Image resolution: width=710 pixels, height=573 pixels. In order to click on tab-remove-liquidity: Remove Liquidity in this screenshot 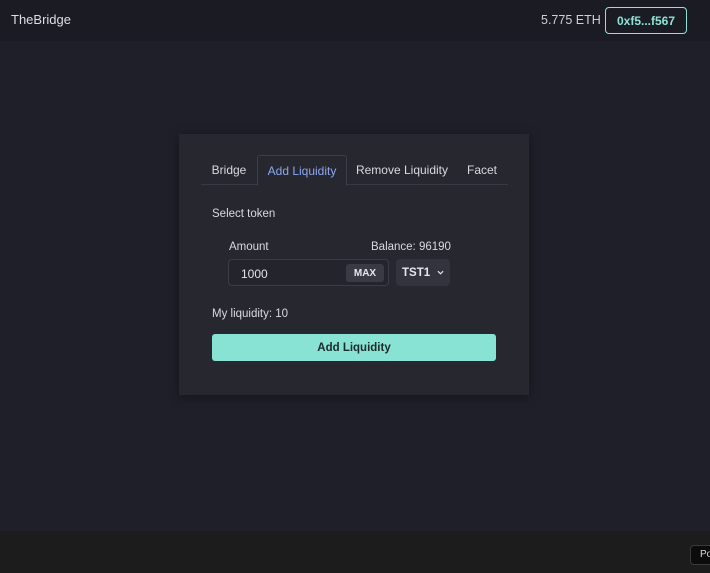, I will do `click(402, 170)`.